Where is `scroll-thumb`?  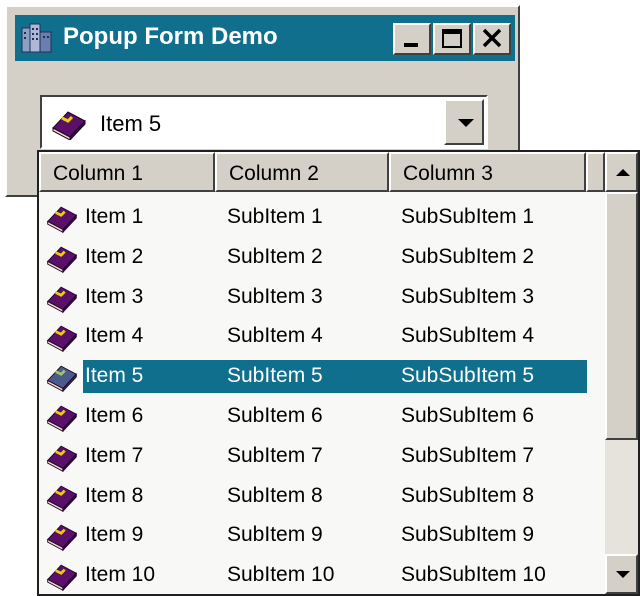 scroll-thumb is located at coordinates (621, 316).